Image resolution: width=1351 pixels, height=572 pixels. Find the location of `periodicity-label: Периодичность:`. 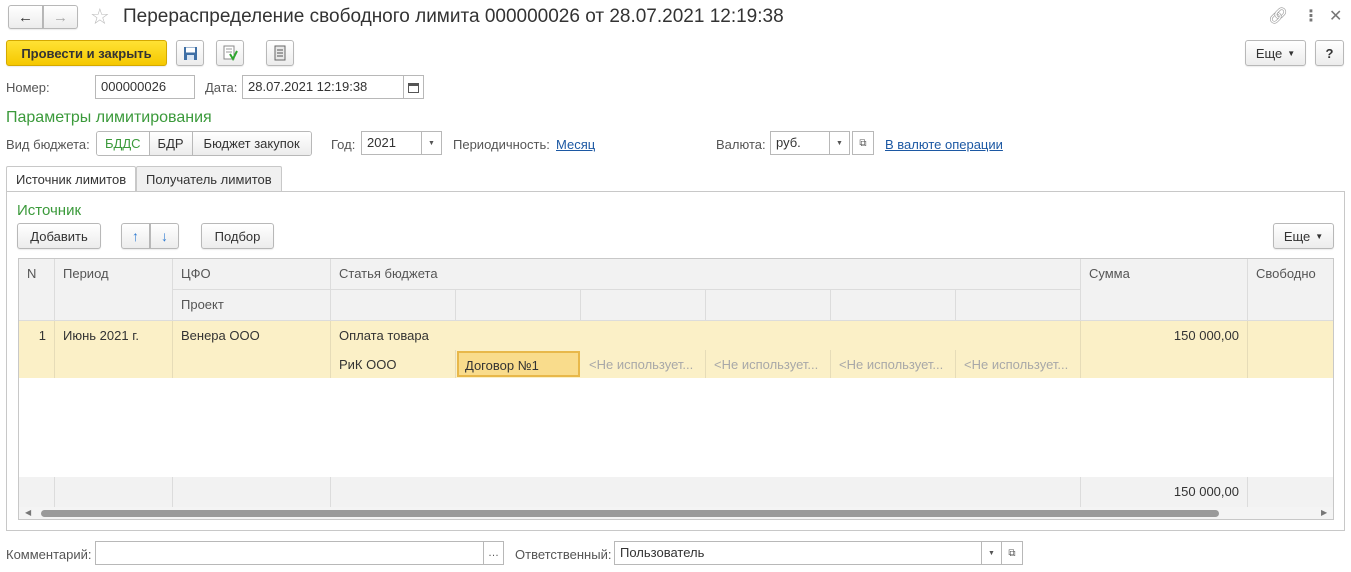

periodicity-label: Периодичность: is located at coordinates (501, 144).